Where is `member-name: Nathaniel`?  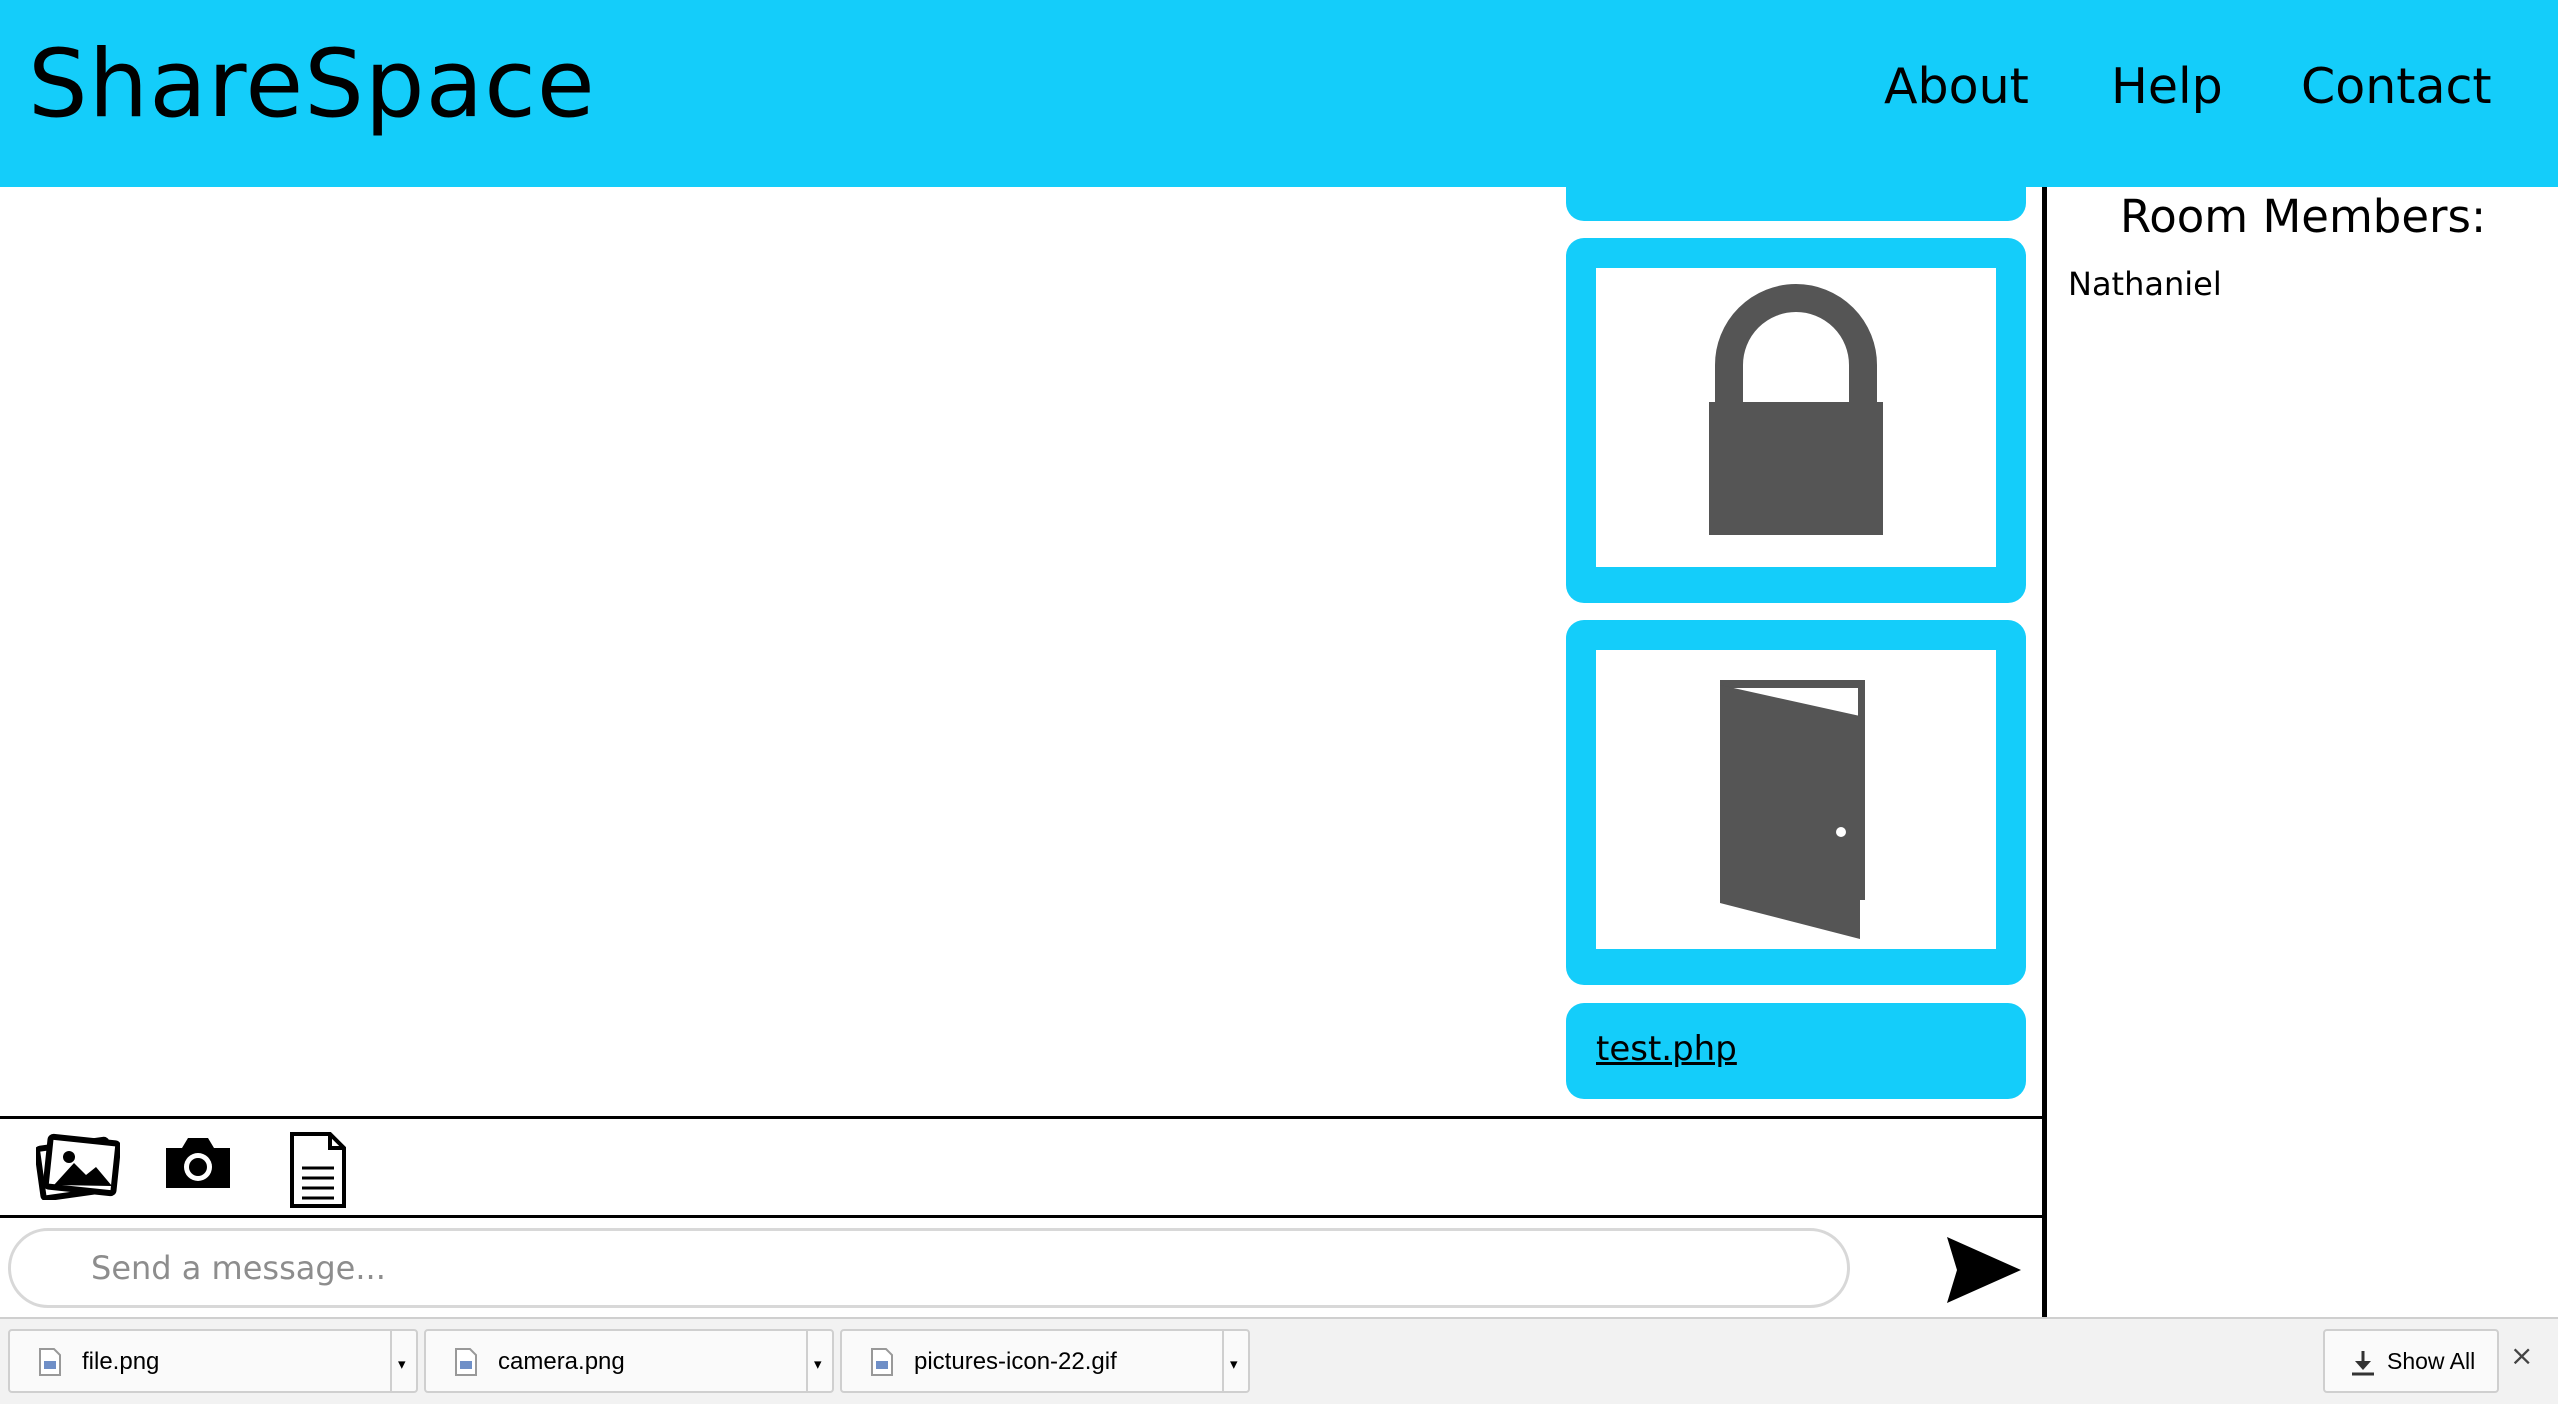 member-name: Nathaniel is located at coordinates (2145, 284).